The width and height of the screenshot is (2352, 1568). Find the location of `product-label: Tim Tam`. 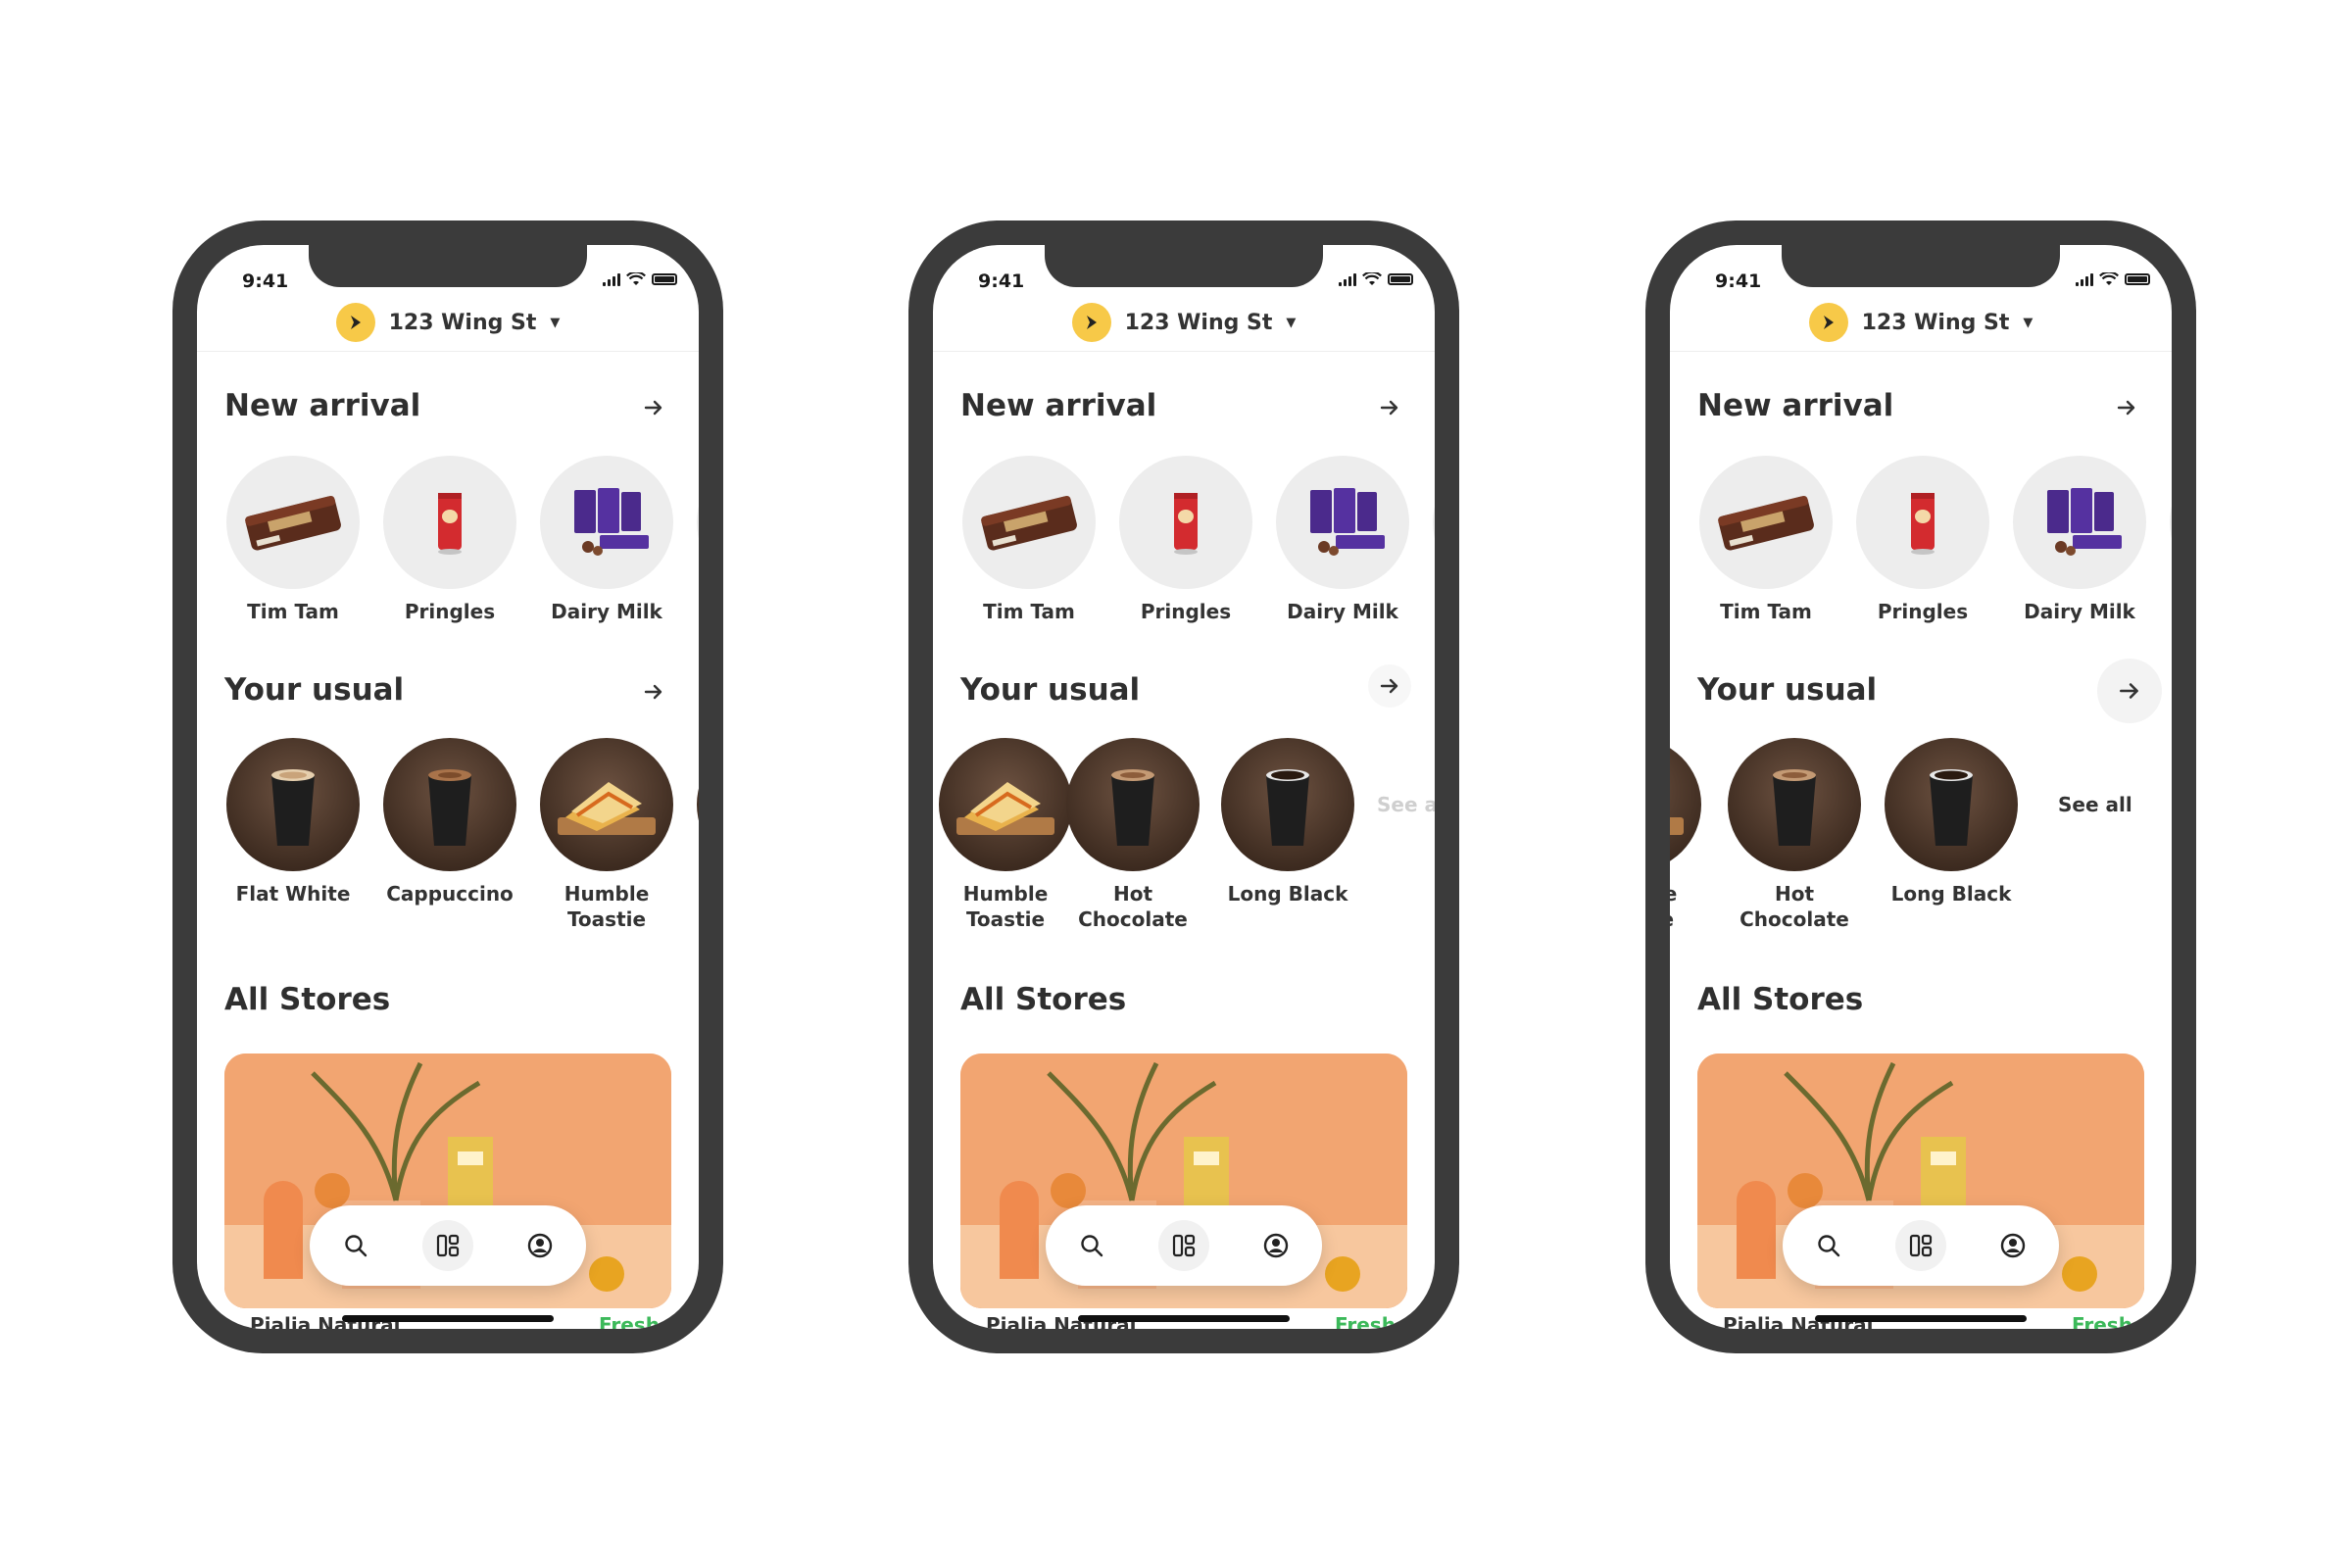

product-label: Tim Tam is located at coordinates (1766, 611).